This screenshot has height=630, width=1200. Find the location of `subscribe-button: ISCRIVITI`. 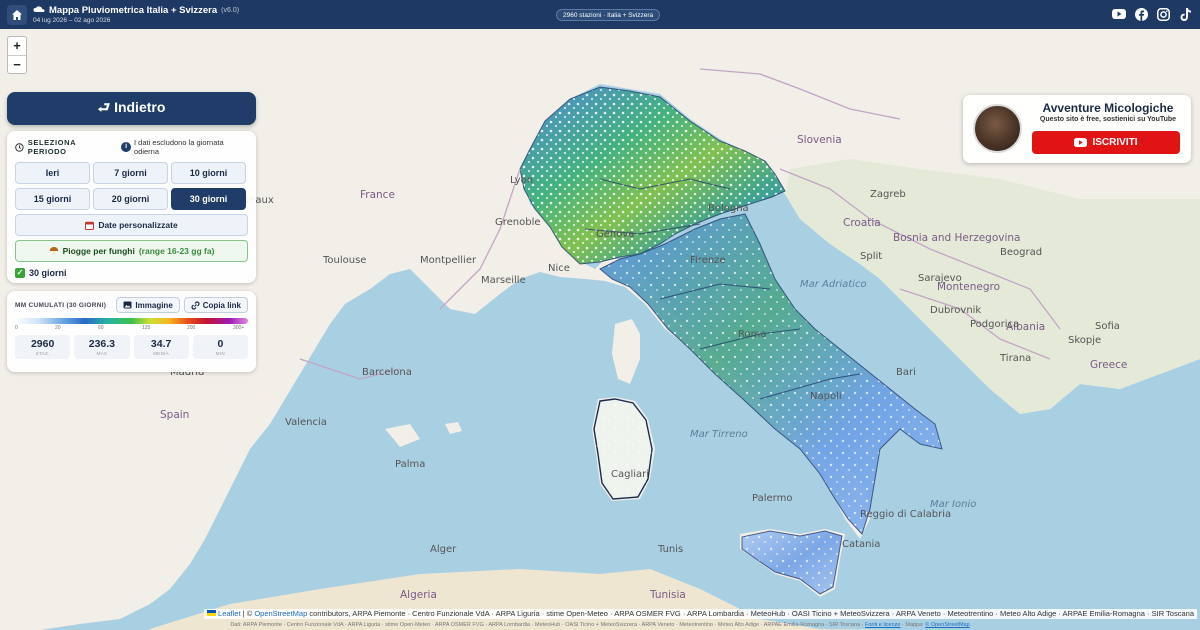

subscribe-button: ISCRIVITI is located at coordinates (1106, 142).